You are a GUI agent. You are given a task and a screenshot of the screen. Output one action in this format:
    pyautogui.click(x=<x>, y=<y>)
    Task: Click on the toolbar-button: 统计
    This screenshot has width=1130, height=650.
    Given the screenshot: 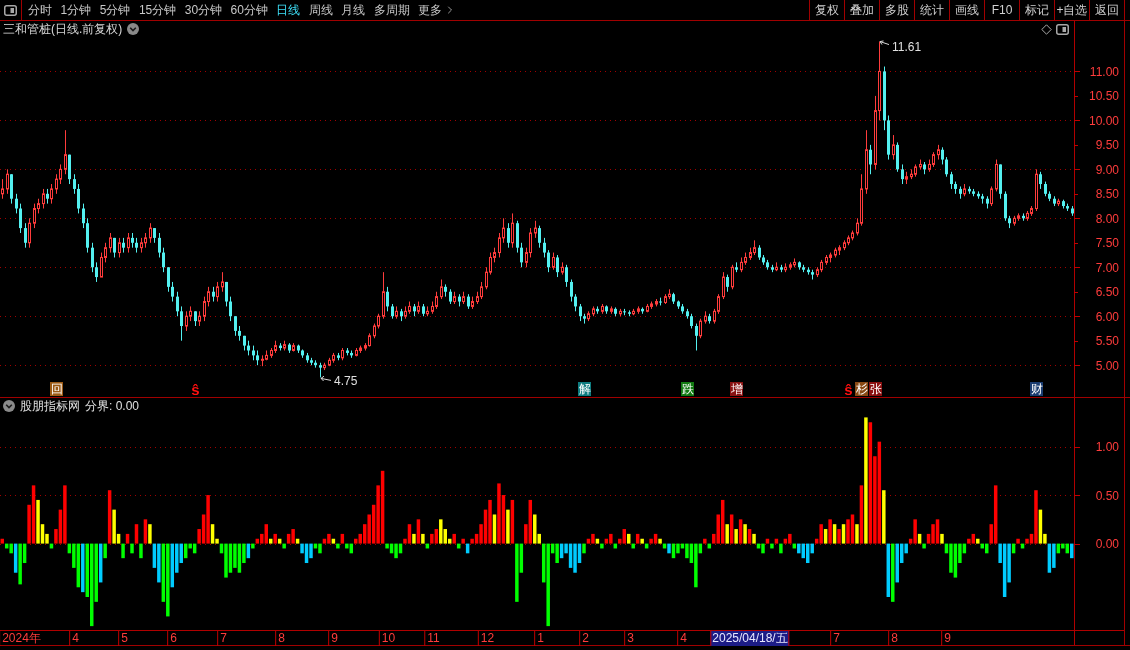 What is the action you would take?
    pyautogui.click(x=931, y=10)
    